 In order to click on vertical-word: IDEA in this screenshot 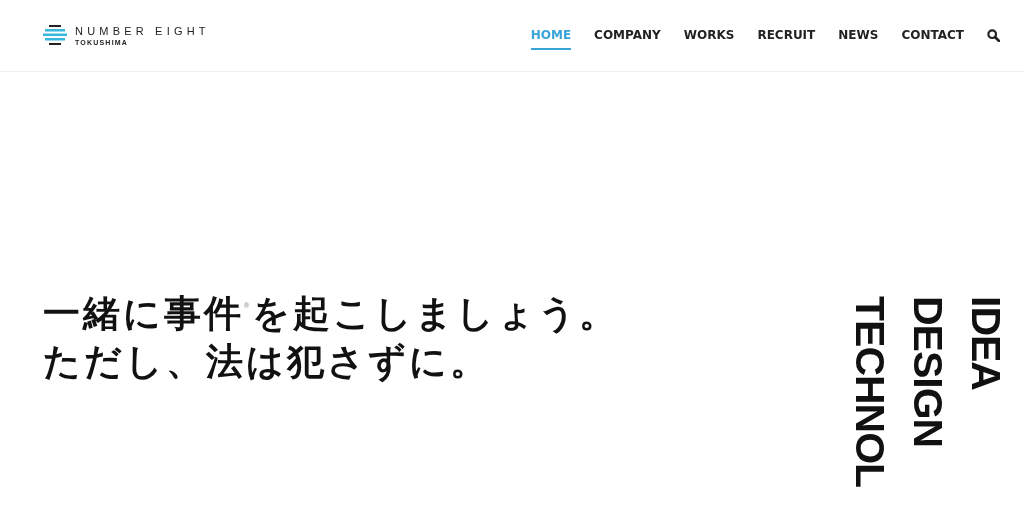, I will do `click(986, 343)`.